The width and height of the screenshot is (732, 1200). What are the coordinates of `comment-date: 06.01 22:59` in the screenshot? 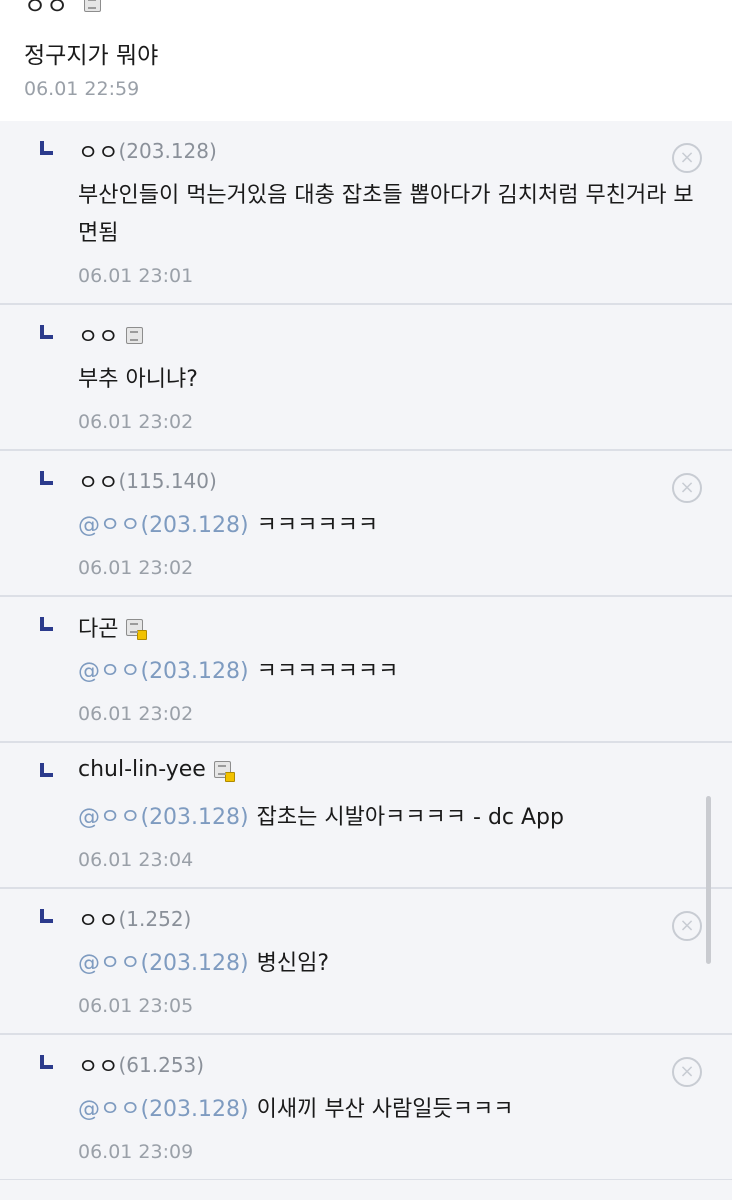 It's located at (82, 89).